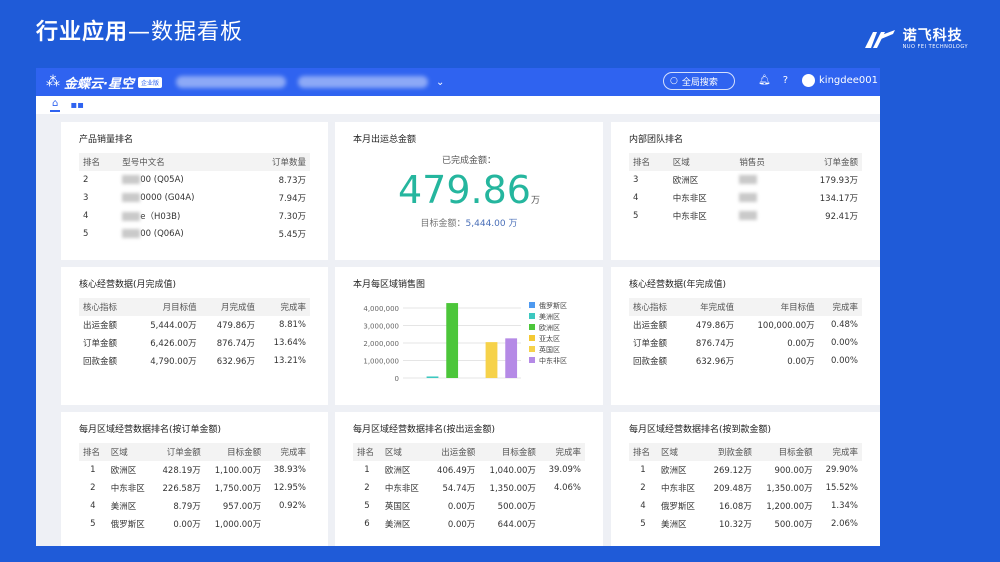 The width and height of the screenshot is (1000, 562). I want to click on table-row: 2 中东非区 54.74万 1,350.00万 4.06%, so click(469, 488).